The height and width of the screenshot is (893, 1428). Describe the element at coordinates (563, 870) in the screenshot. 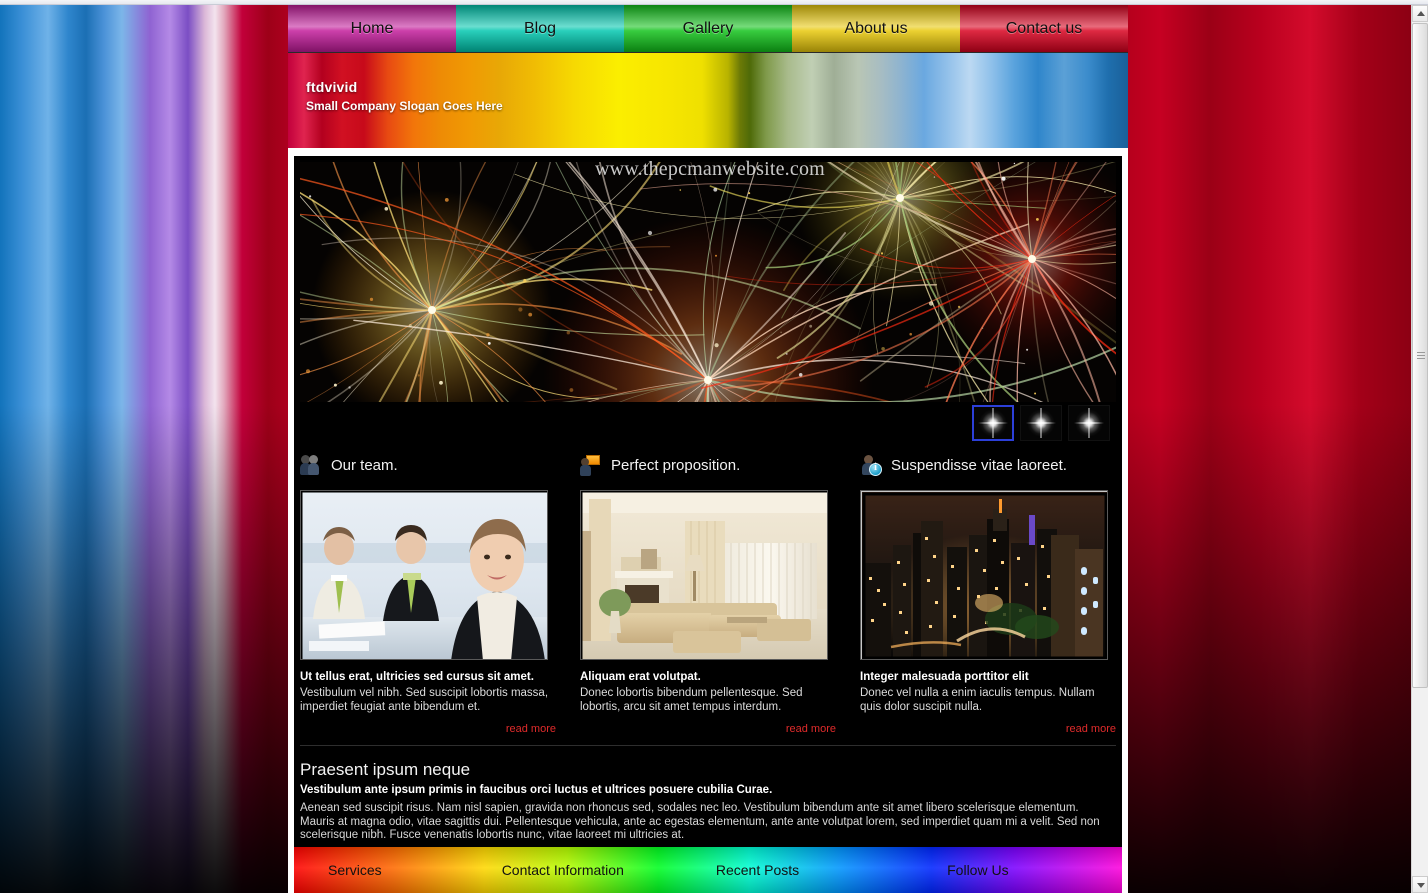

I see `footer-column-contact-information: Contact Information` at that location.